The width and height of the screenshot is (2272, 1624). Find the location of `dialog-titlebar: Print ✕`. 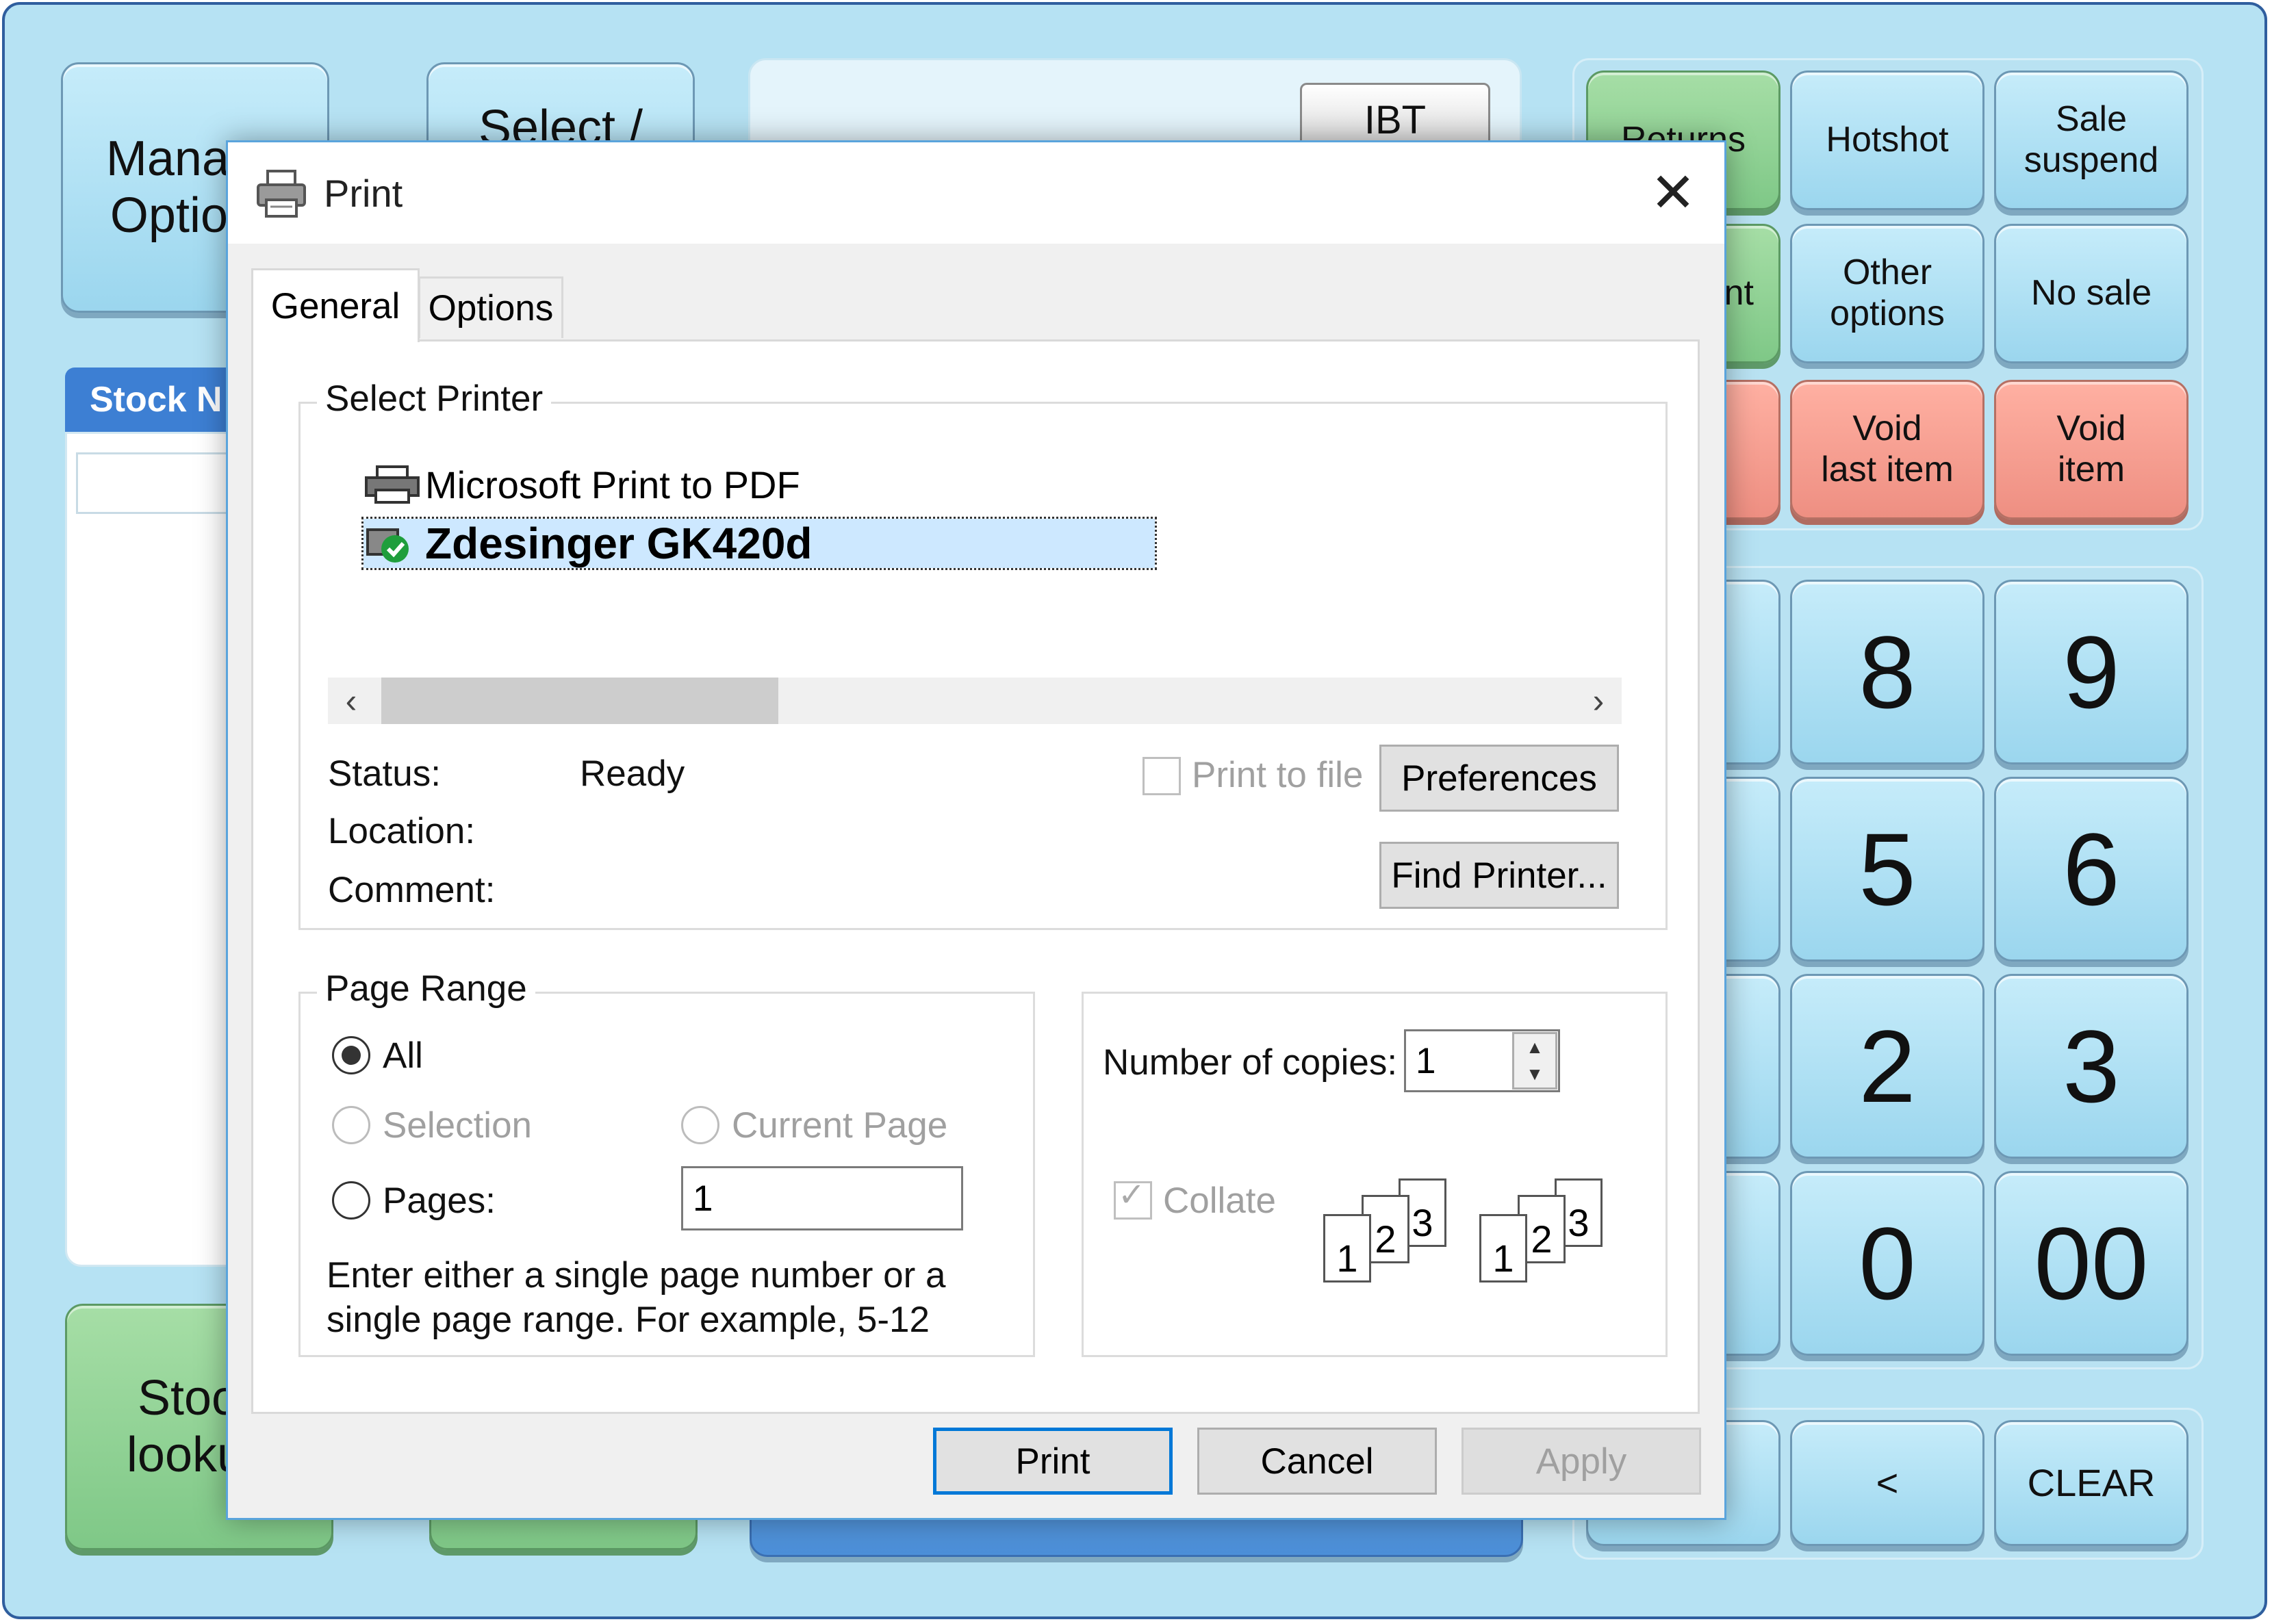

dialog-titlebar: Print ✕ is located at coordinates (976, 193).